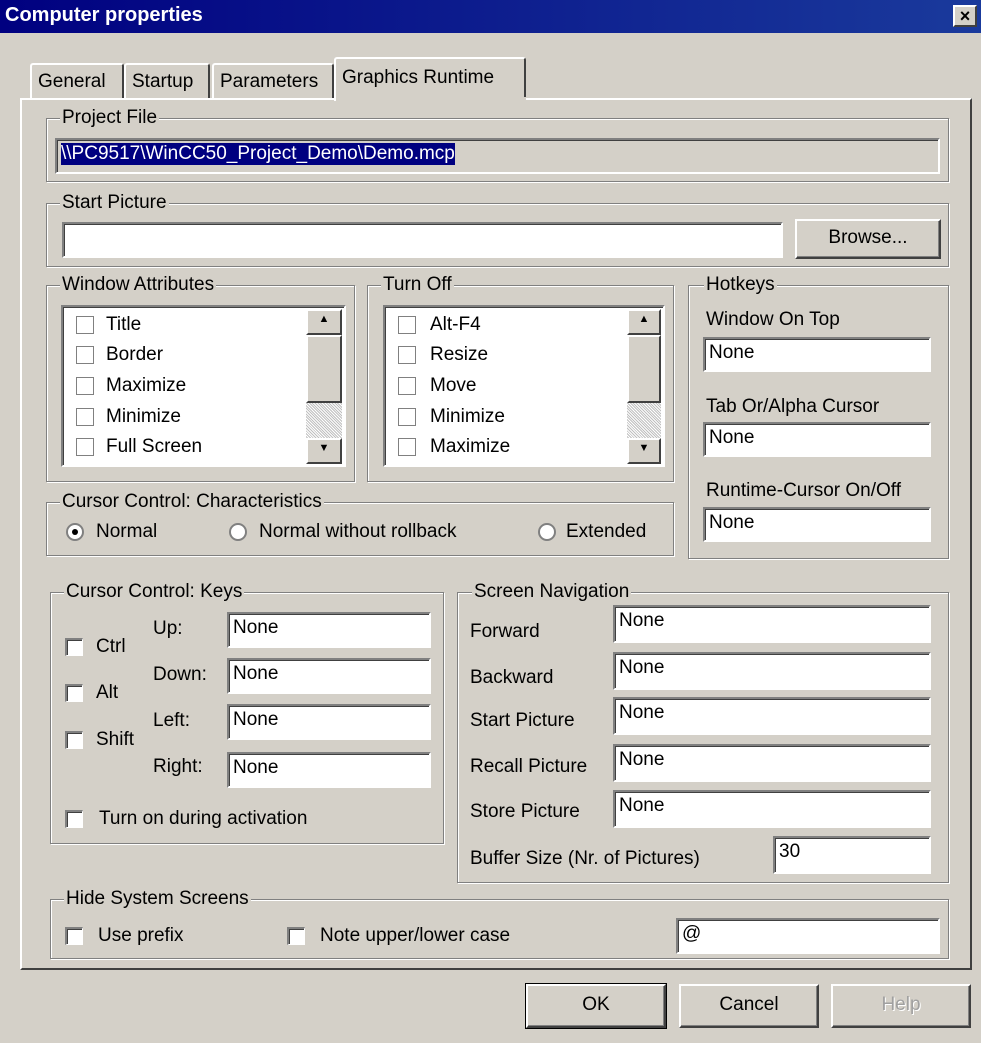 Image resolution: width=981 pixels, height=1043 pixels. Describe the element at coordinates (256, 673) in the screenshot. I see `down-key-value: None` at that location.